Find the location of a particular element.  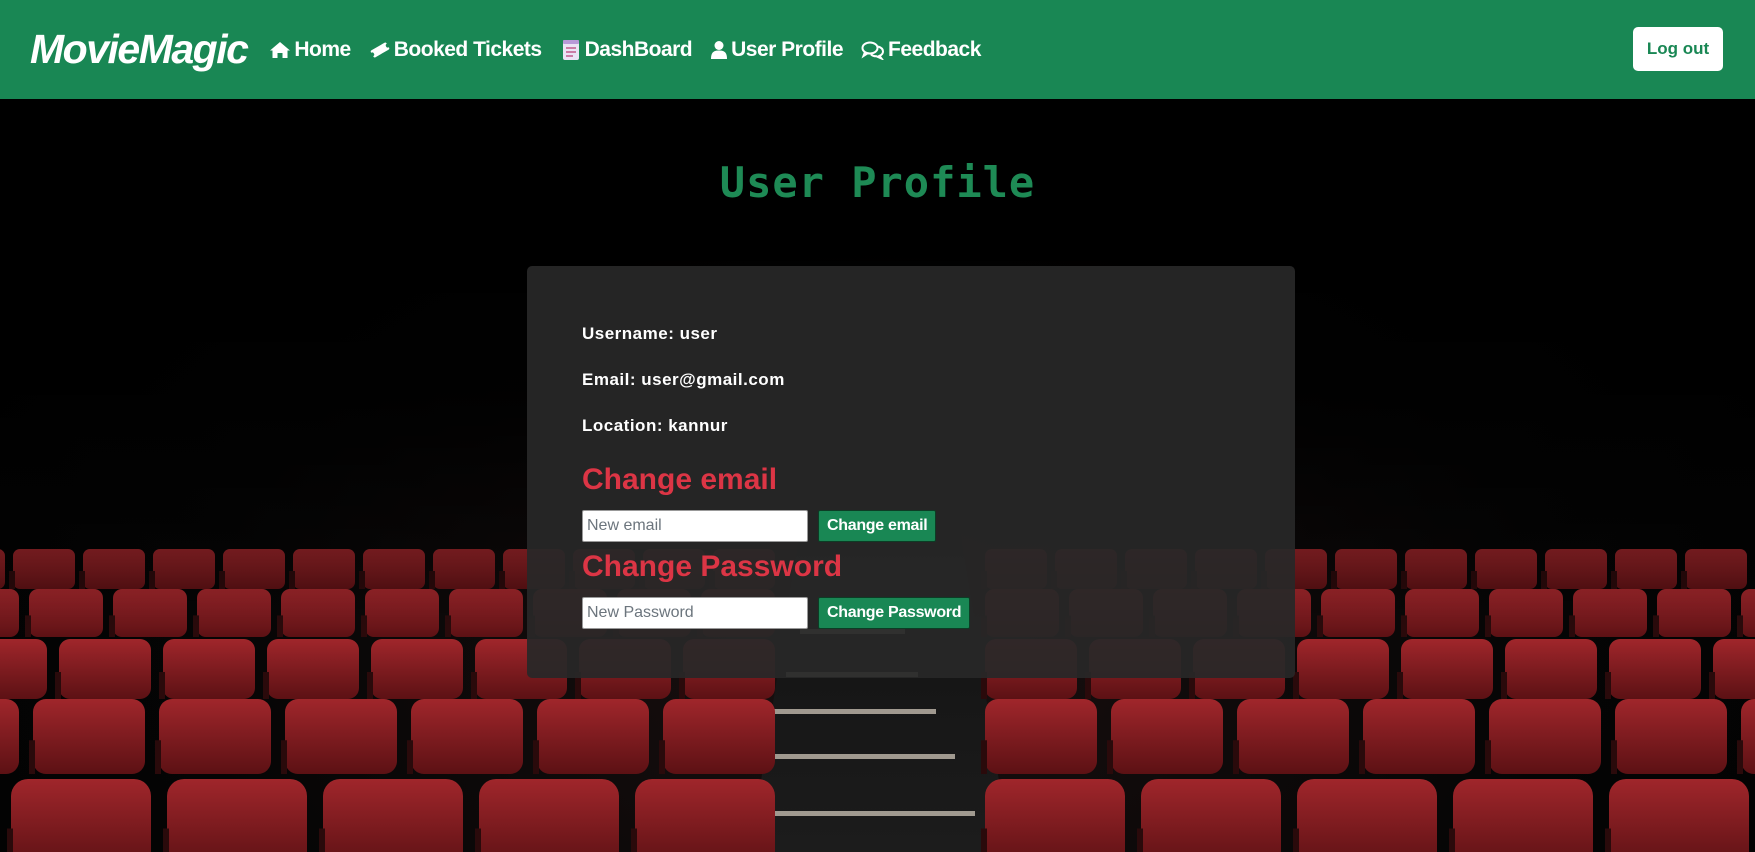

email-text: Email: user@gmail.com is located at coordinates (683, 379).